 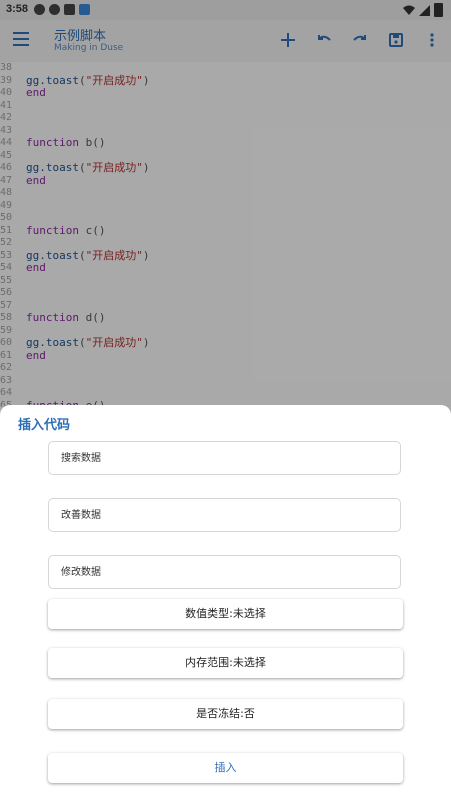 I want to click on search-data-field: 搜索数据, so click(x=224, y=458).